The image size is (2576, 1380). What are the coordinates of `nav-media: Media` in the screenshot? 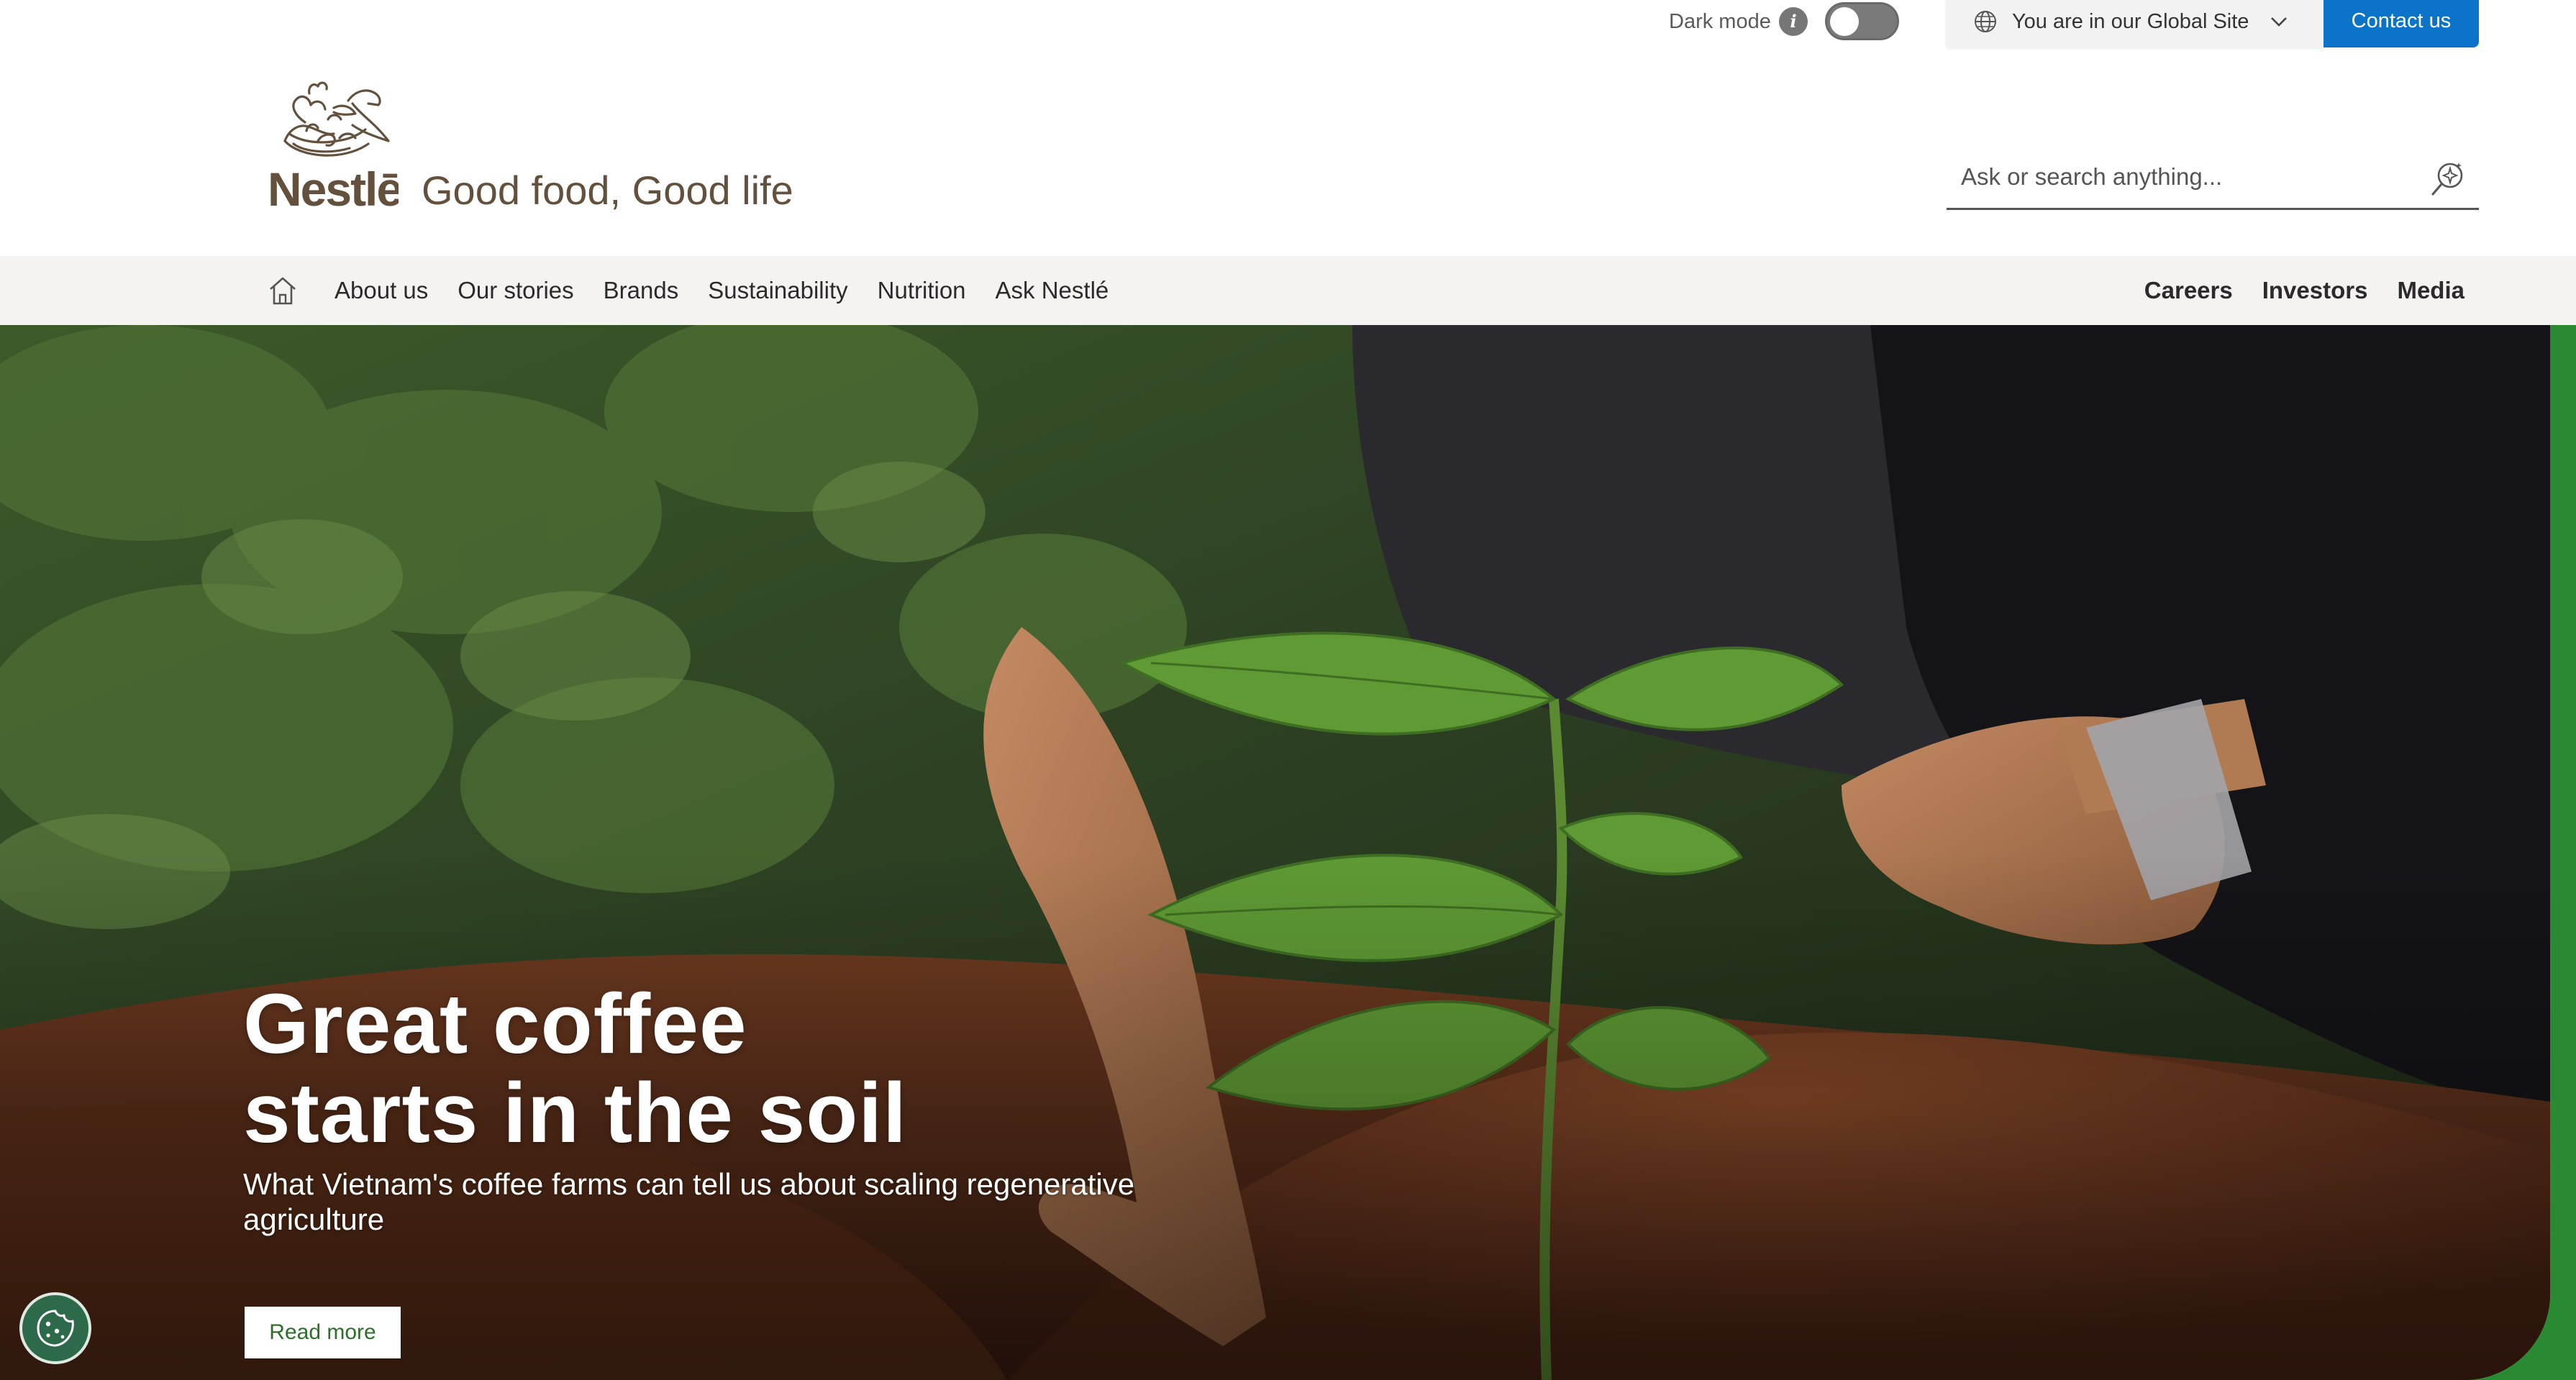 It's located at (2431, 290).